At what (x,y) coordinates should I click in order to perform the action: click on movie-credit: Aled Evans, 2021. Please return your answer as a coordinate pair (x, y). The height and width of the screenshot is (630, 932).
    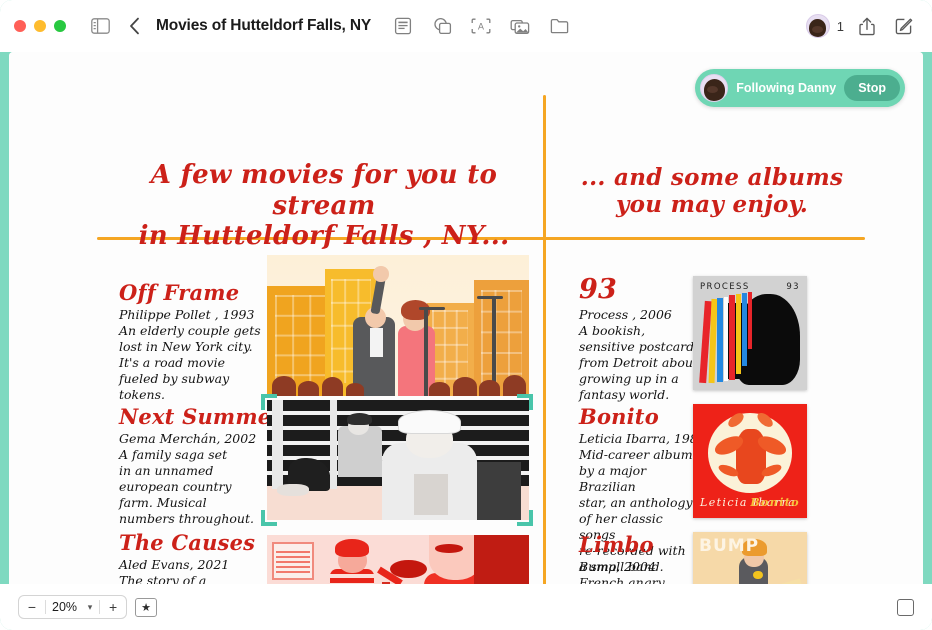
    Looking at the image, I should click on (174, 564).